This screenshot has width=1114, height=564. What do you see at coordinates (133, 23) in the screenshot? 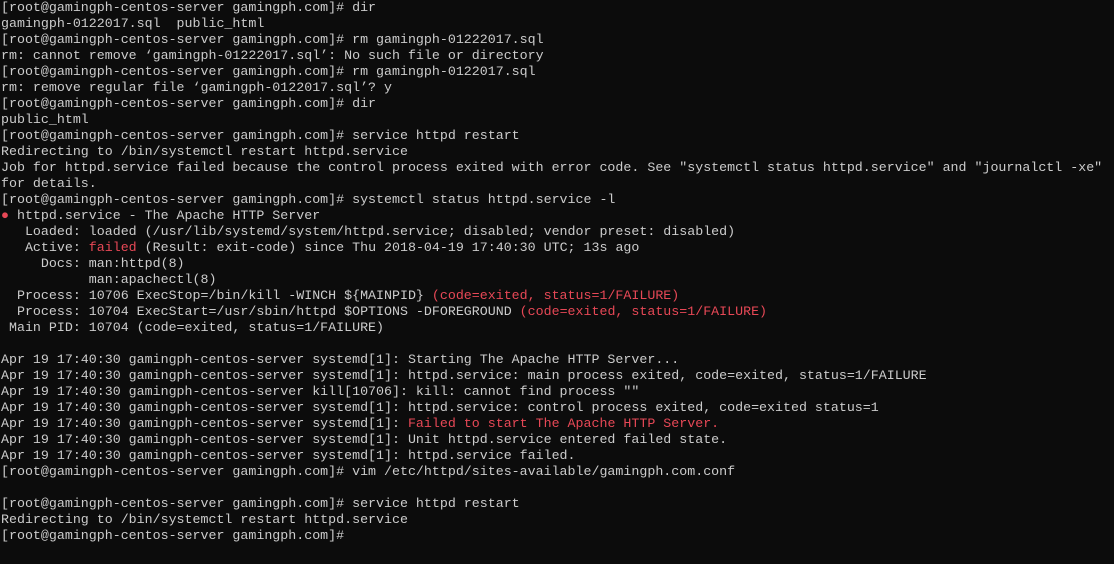
I see `terminal-text: gamingph-0122017.sql public_html` at bounding box center [133, 23].